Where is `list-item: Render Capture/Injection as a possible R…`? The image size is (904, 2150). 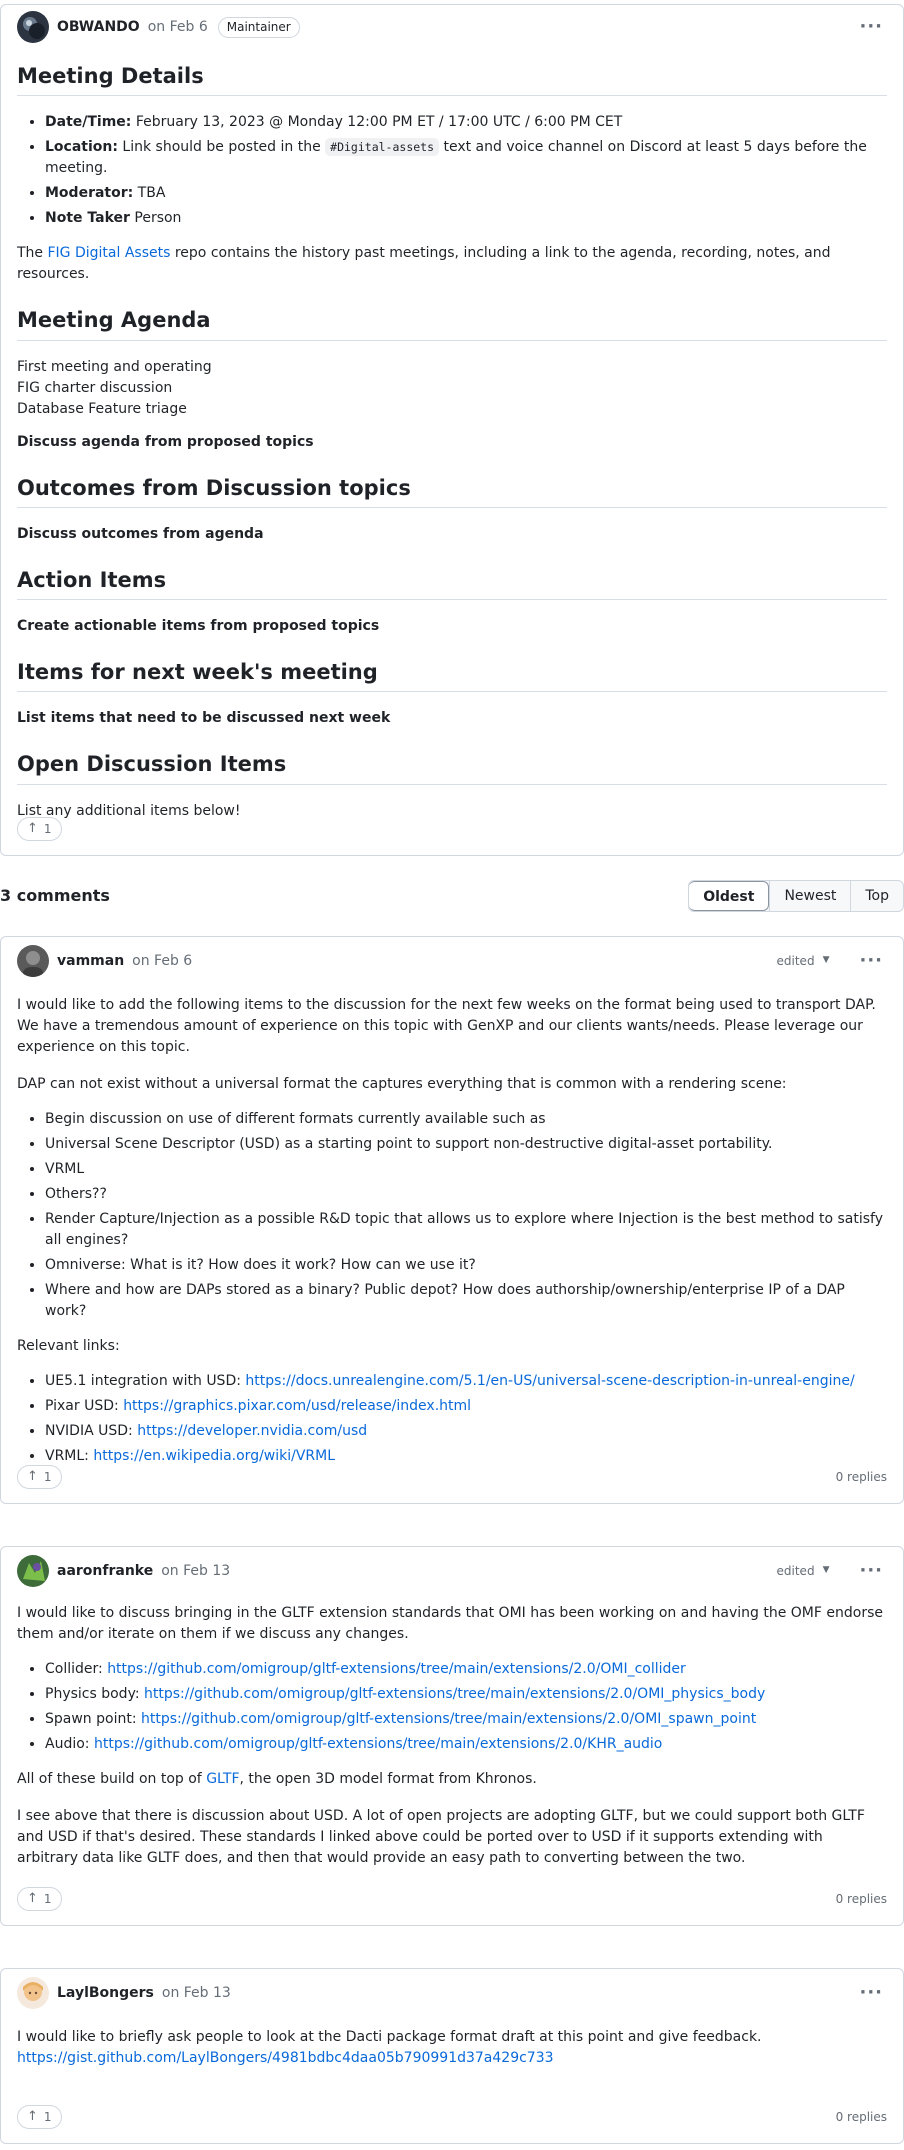 list-item: Render Capture/Injection as a possible R… is located at coordinates (466, 1230).